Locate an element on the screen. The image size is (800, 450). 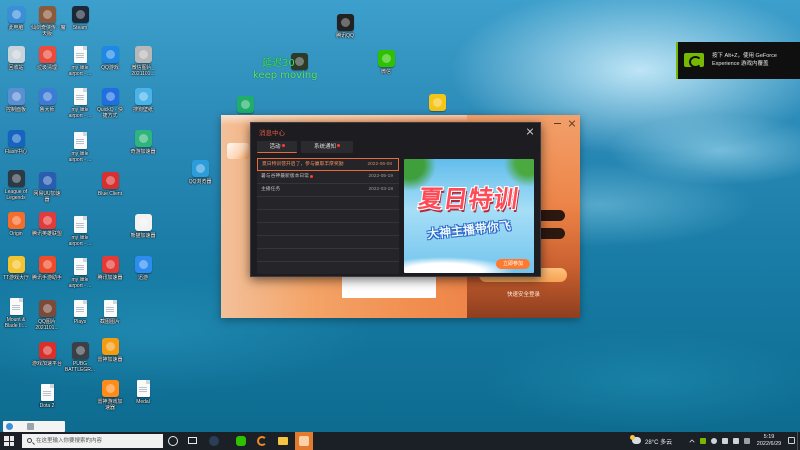
desktop-shortcut: 腾讯加速器 is located at coordinates (110, 268).